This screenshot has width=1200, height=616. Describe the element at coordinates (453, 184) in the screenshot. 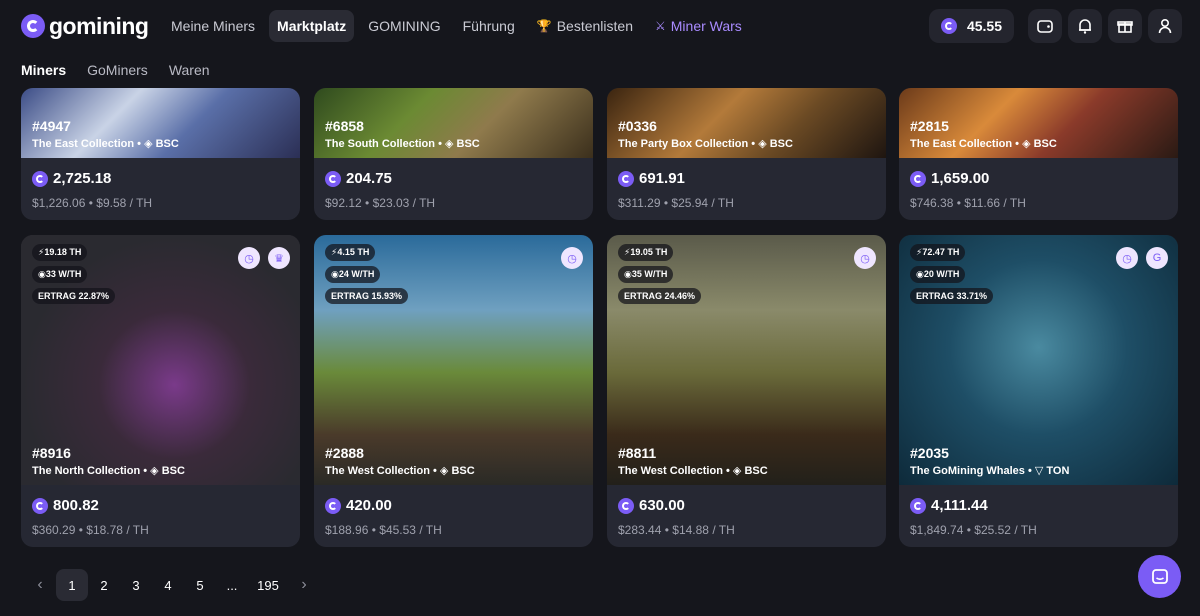

I see `miner-info: 204.75 $92.12 • $23.03 / TH` at that location.